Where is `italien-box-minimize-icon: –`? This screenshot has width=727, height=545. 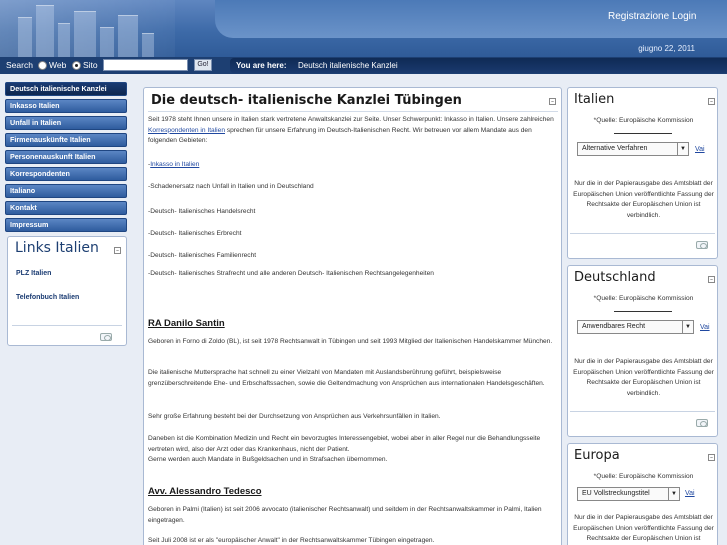
italien-box-minimize-icon: – is located at coordinates (711, 101).